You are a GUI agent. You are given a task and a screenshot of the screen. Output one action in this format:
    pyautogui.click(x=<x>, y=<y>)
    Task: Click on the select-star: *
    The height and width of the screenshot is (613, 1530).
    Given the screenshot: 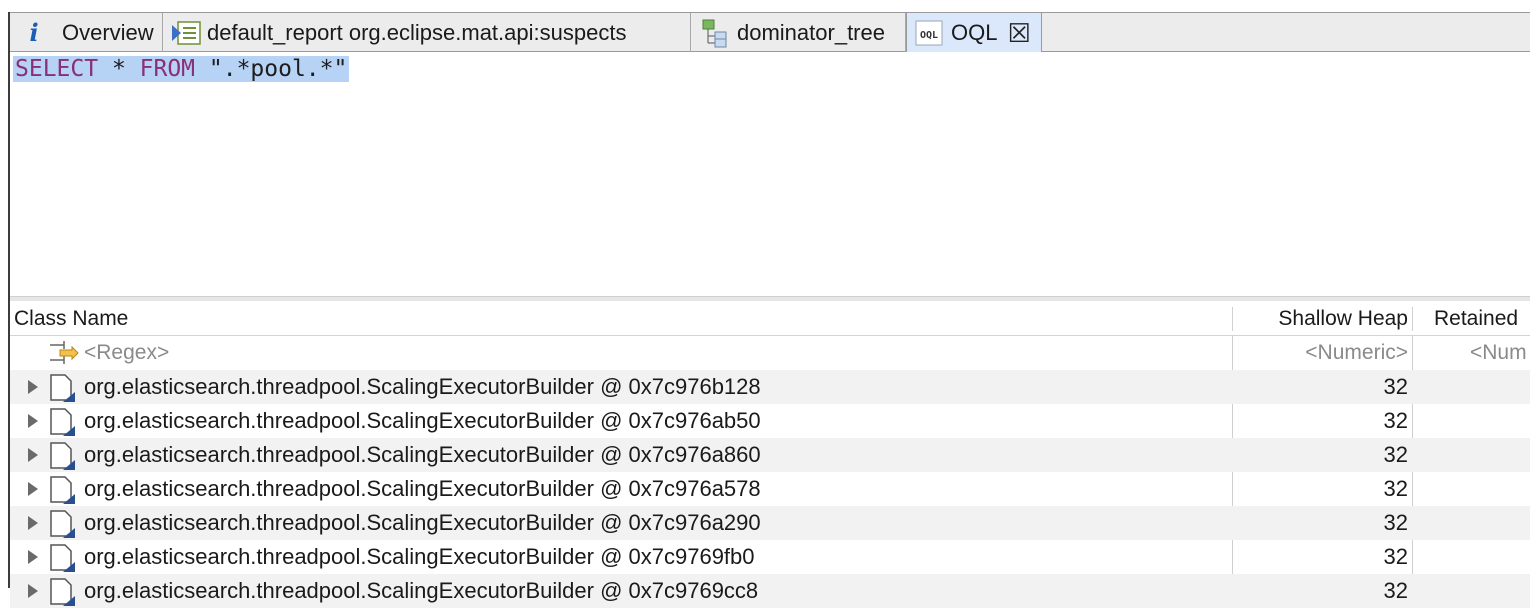 What is the action you would take?
    pyautogui.click(x=119, y=69)
    